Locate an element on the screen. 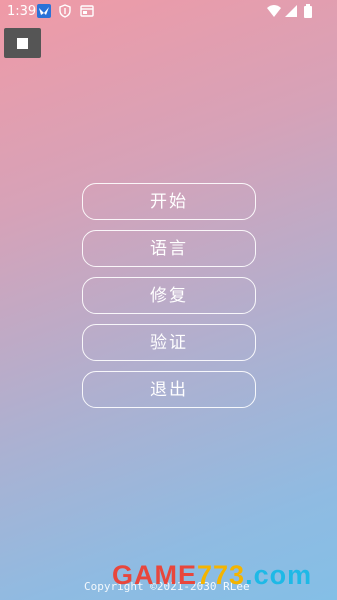  stop-button is located at coordinates (22, 43).